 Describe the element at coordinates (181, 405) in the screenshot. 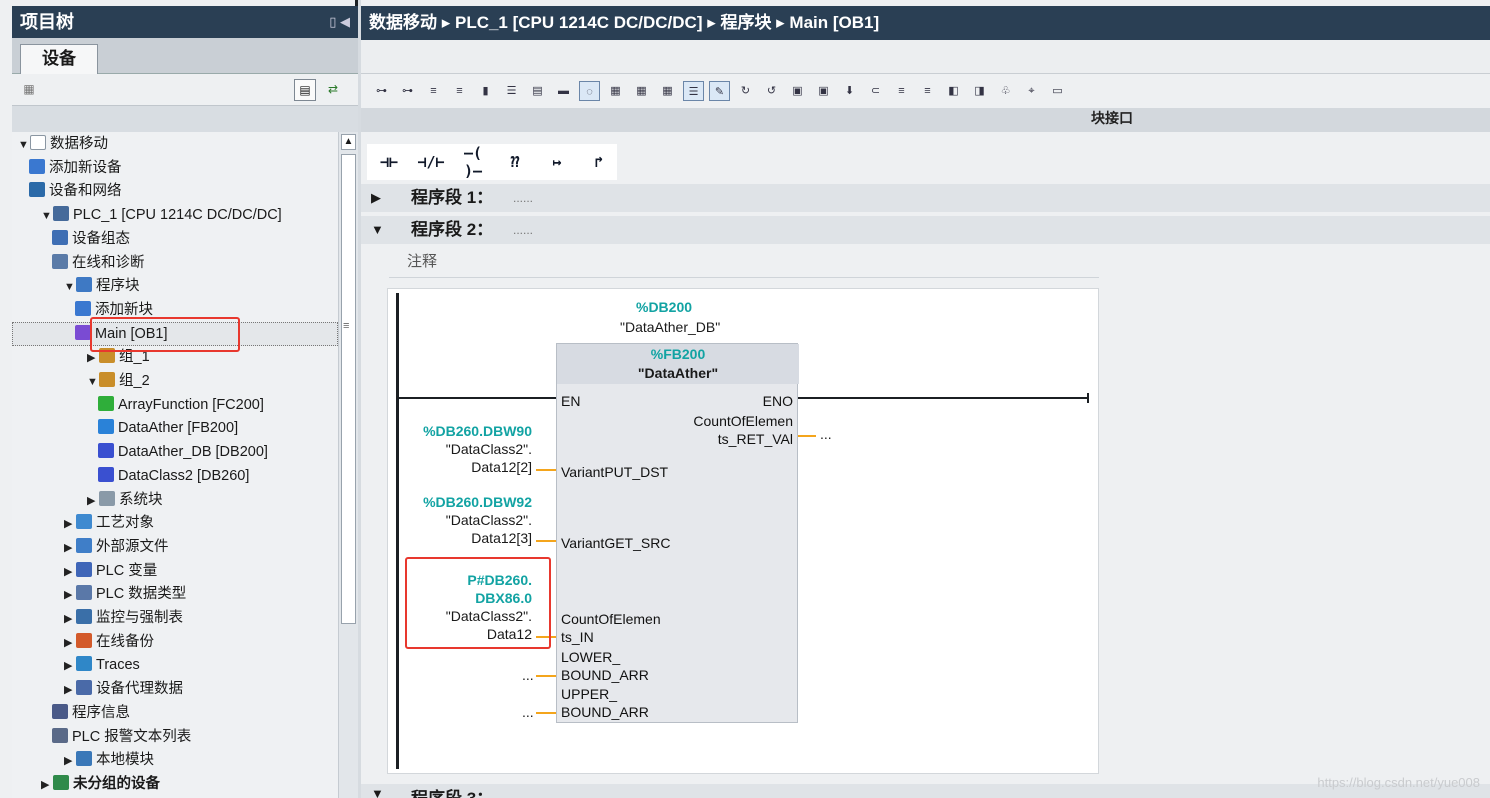

I see `tree-item-arrayfunction-fc200: ArrayFunction [FC200]` at that location.